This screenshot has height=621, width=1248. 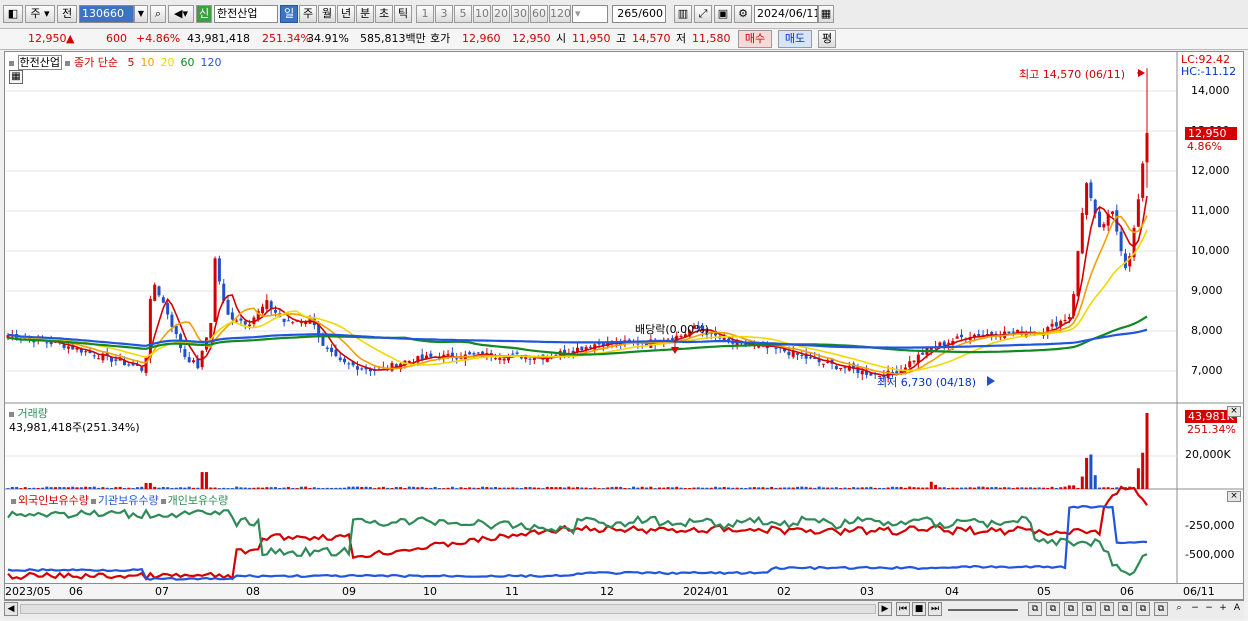 What do you see at coordinates (520, 14) in the screenshot?
I see `interval-button: 30` at bounding box center [520, 14].